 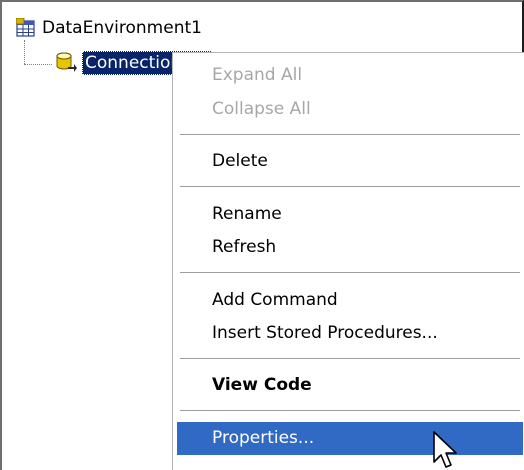 What do you see at coordinates (445, 449) in the screenshot?
I see `mouse-pointer-icon` at bounding box center [445, 449].